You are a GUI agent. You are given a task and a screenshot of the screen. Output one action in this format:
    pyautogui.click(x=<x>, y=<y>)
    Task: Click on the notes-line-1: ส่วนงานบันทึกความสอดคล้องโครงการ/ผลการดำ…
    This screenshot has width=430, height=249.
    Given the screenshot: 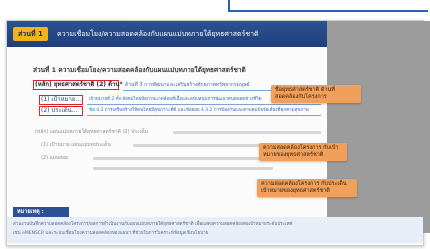 What is the action you would take?
    pyautogui.click(x=153, y=224)
    